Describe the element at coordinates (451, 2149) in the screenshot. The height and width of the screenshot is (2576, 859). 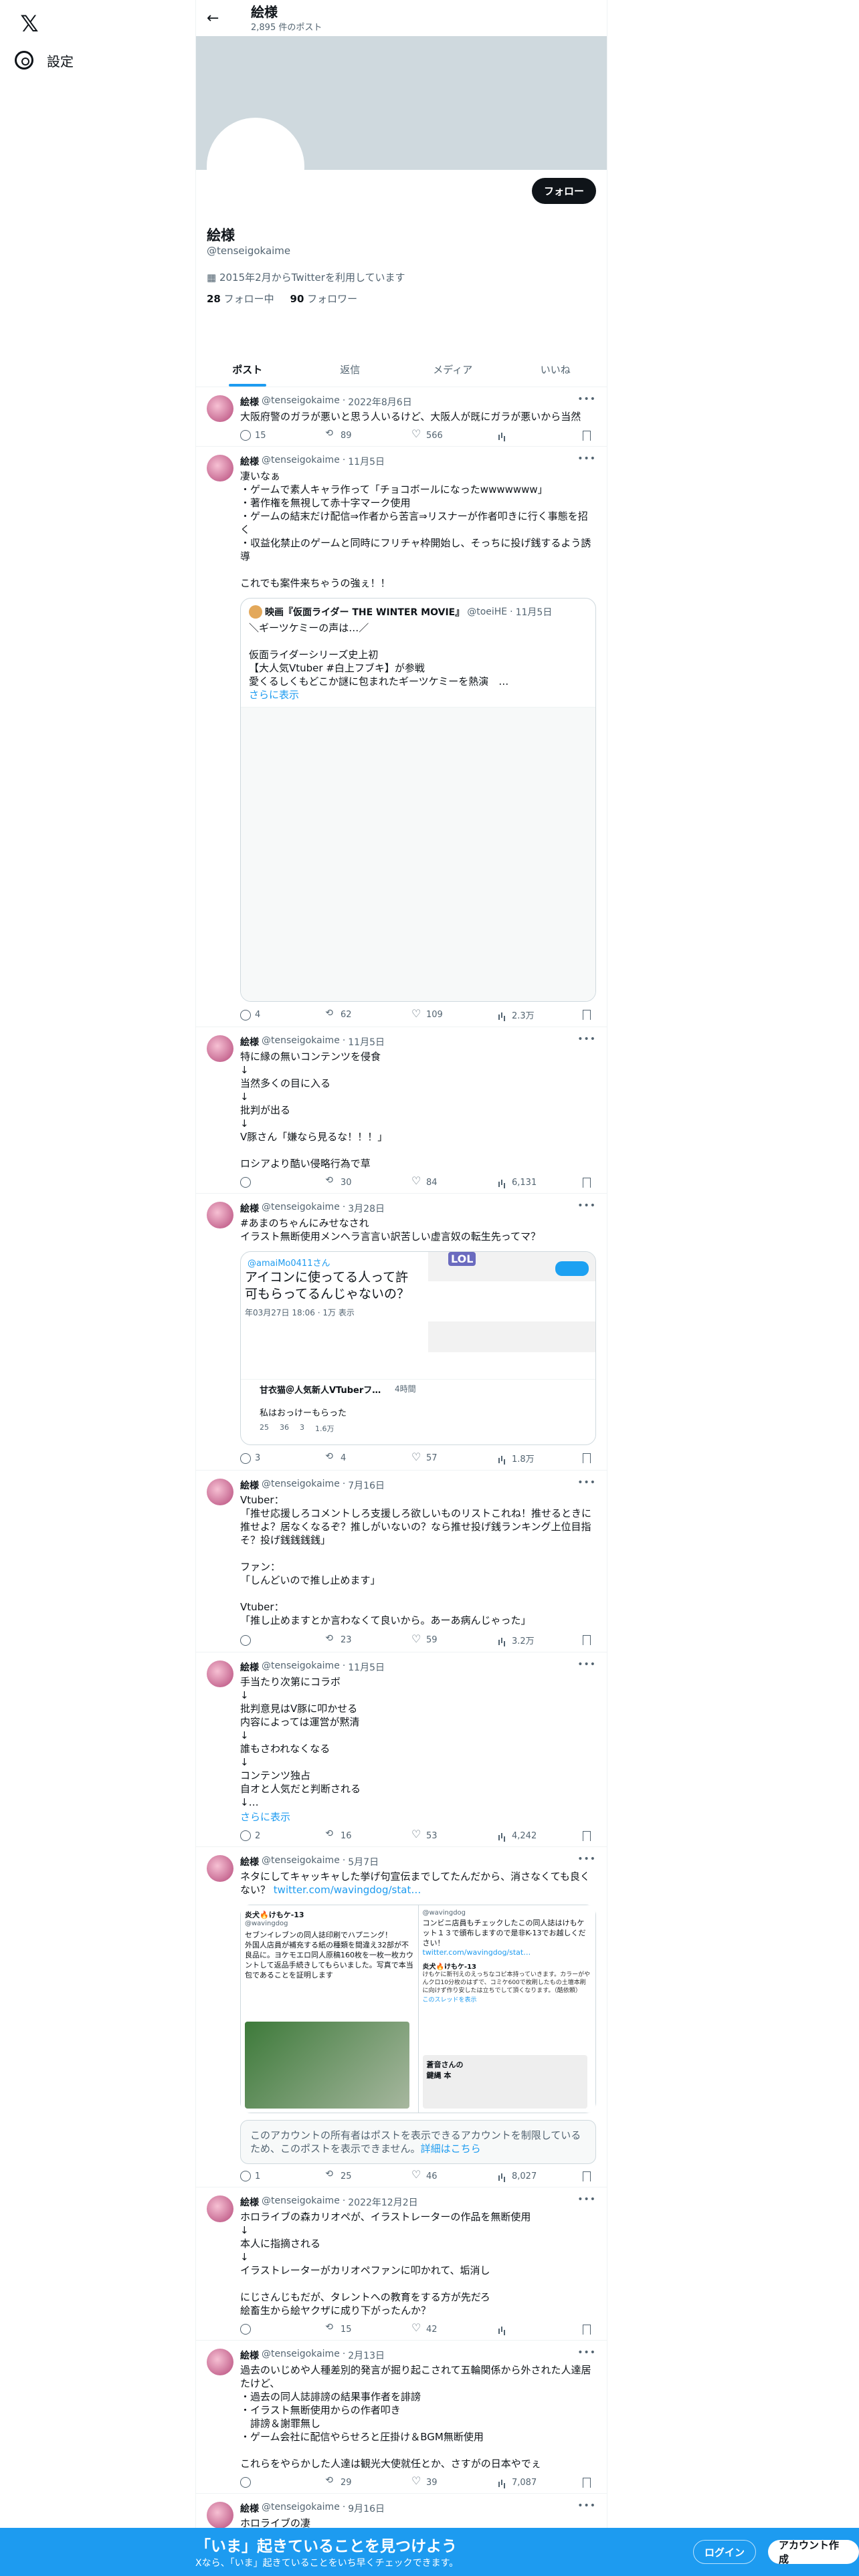
I see `learn-more-link: 詳細はこちら` at that location.